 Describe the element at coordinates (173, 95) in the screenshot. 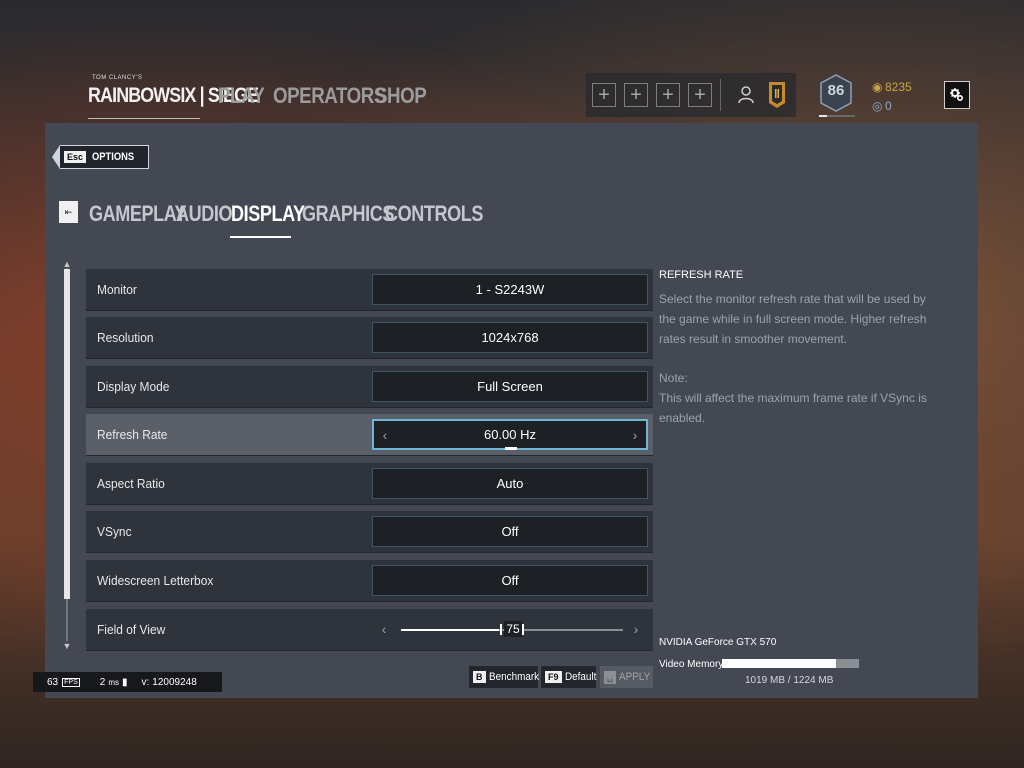

I see `game-logo: TOM CLANCY'S RAINBOWSIX | SIEGE` at that location.